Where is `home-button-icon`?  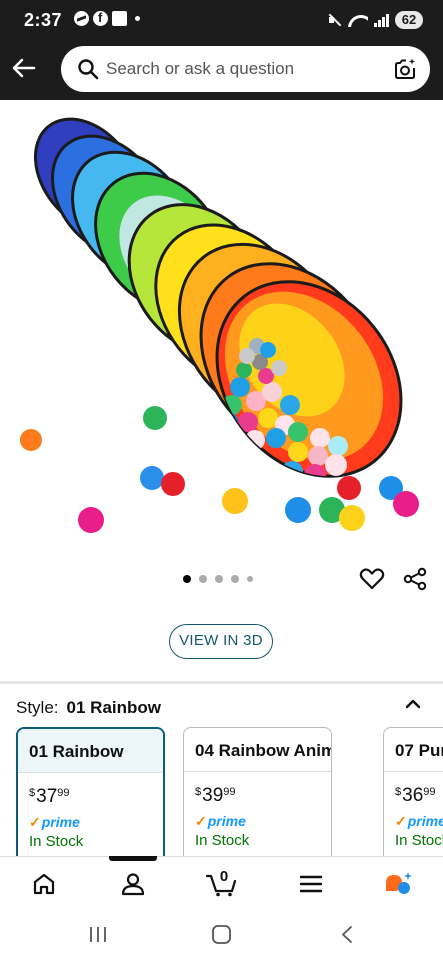 home-button-icon is located at coordinates (221, 934).